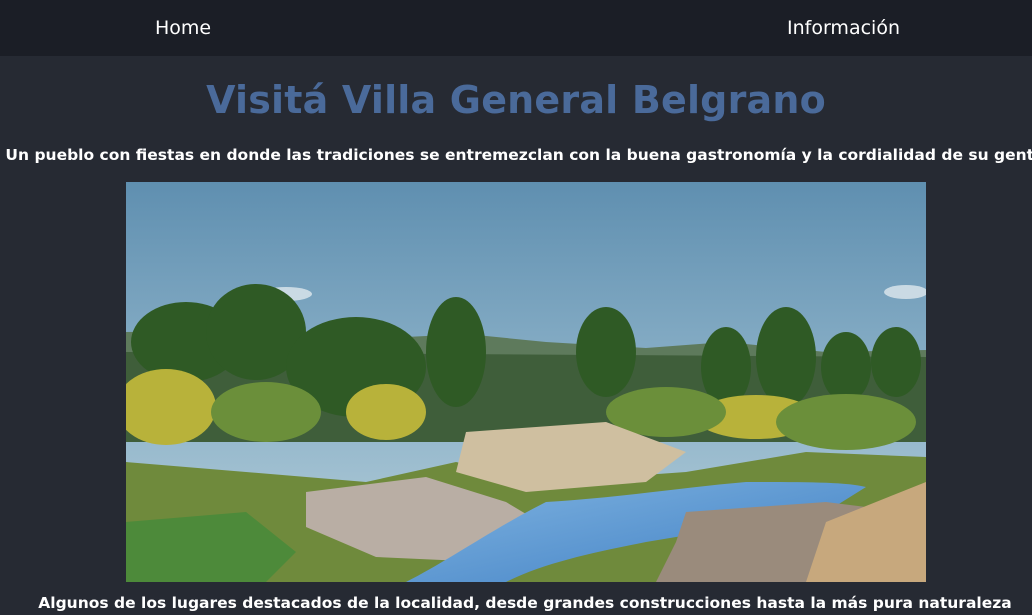  I want to click on nav-home-link: Home, so click(183, 28).